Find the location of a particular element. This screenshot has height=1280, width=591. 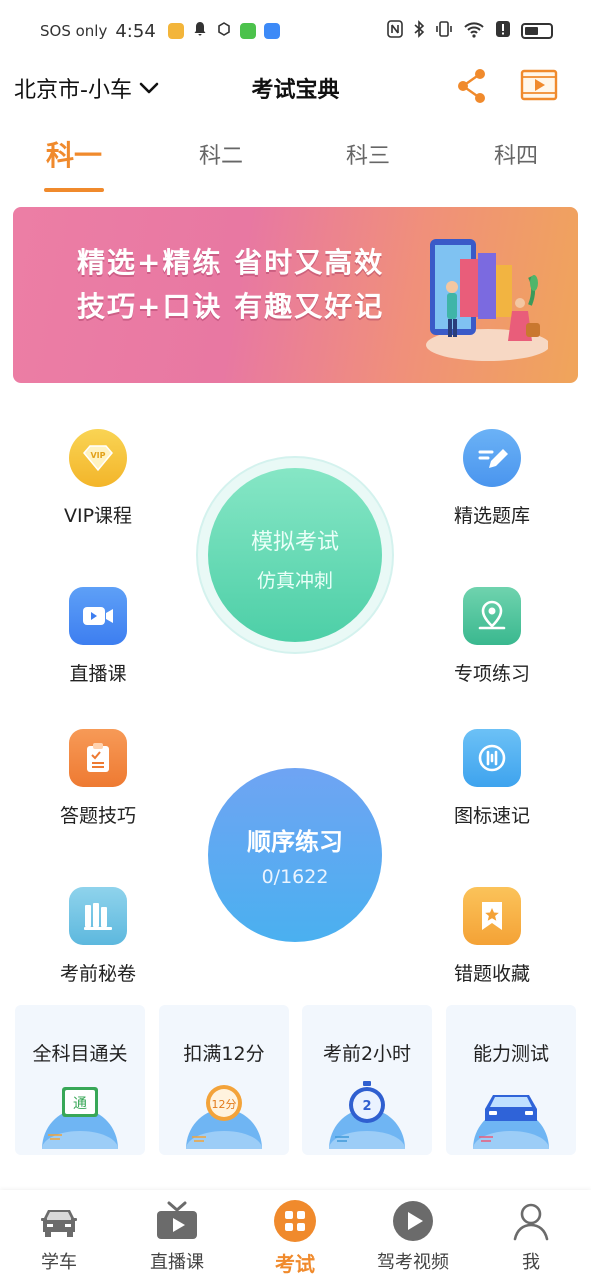

nav-exam: 考试 is located at coordinates (295, 1233).